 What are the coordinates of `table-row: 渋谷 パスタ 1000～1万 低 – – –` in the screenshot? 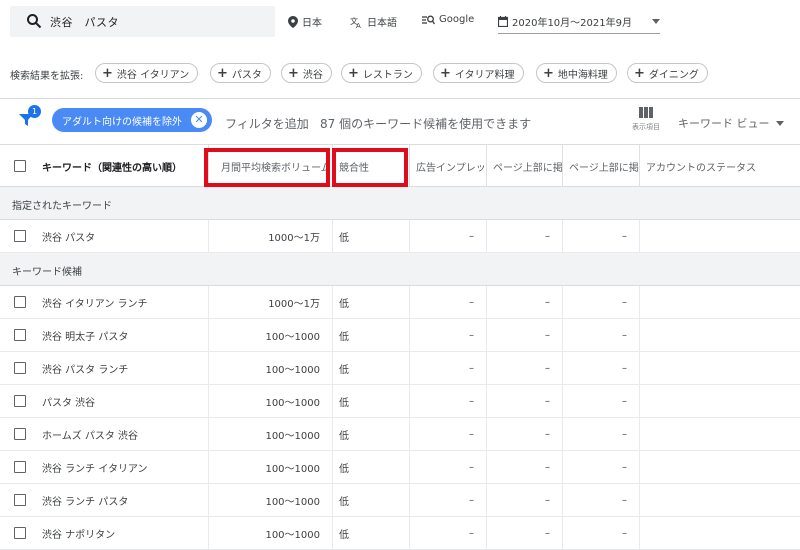 It's located at (400, 236).